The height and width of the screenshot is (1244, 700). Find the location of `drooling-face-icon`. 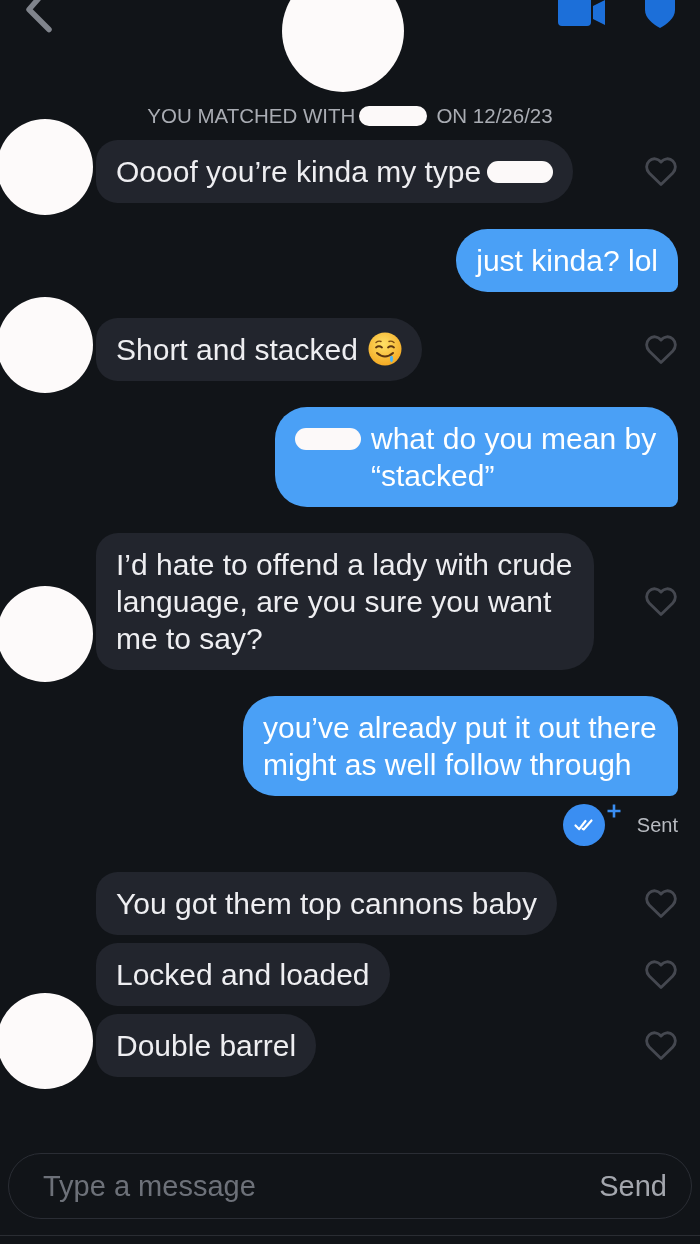

drooling-face-icon is located at coordinates (384, 349).